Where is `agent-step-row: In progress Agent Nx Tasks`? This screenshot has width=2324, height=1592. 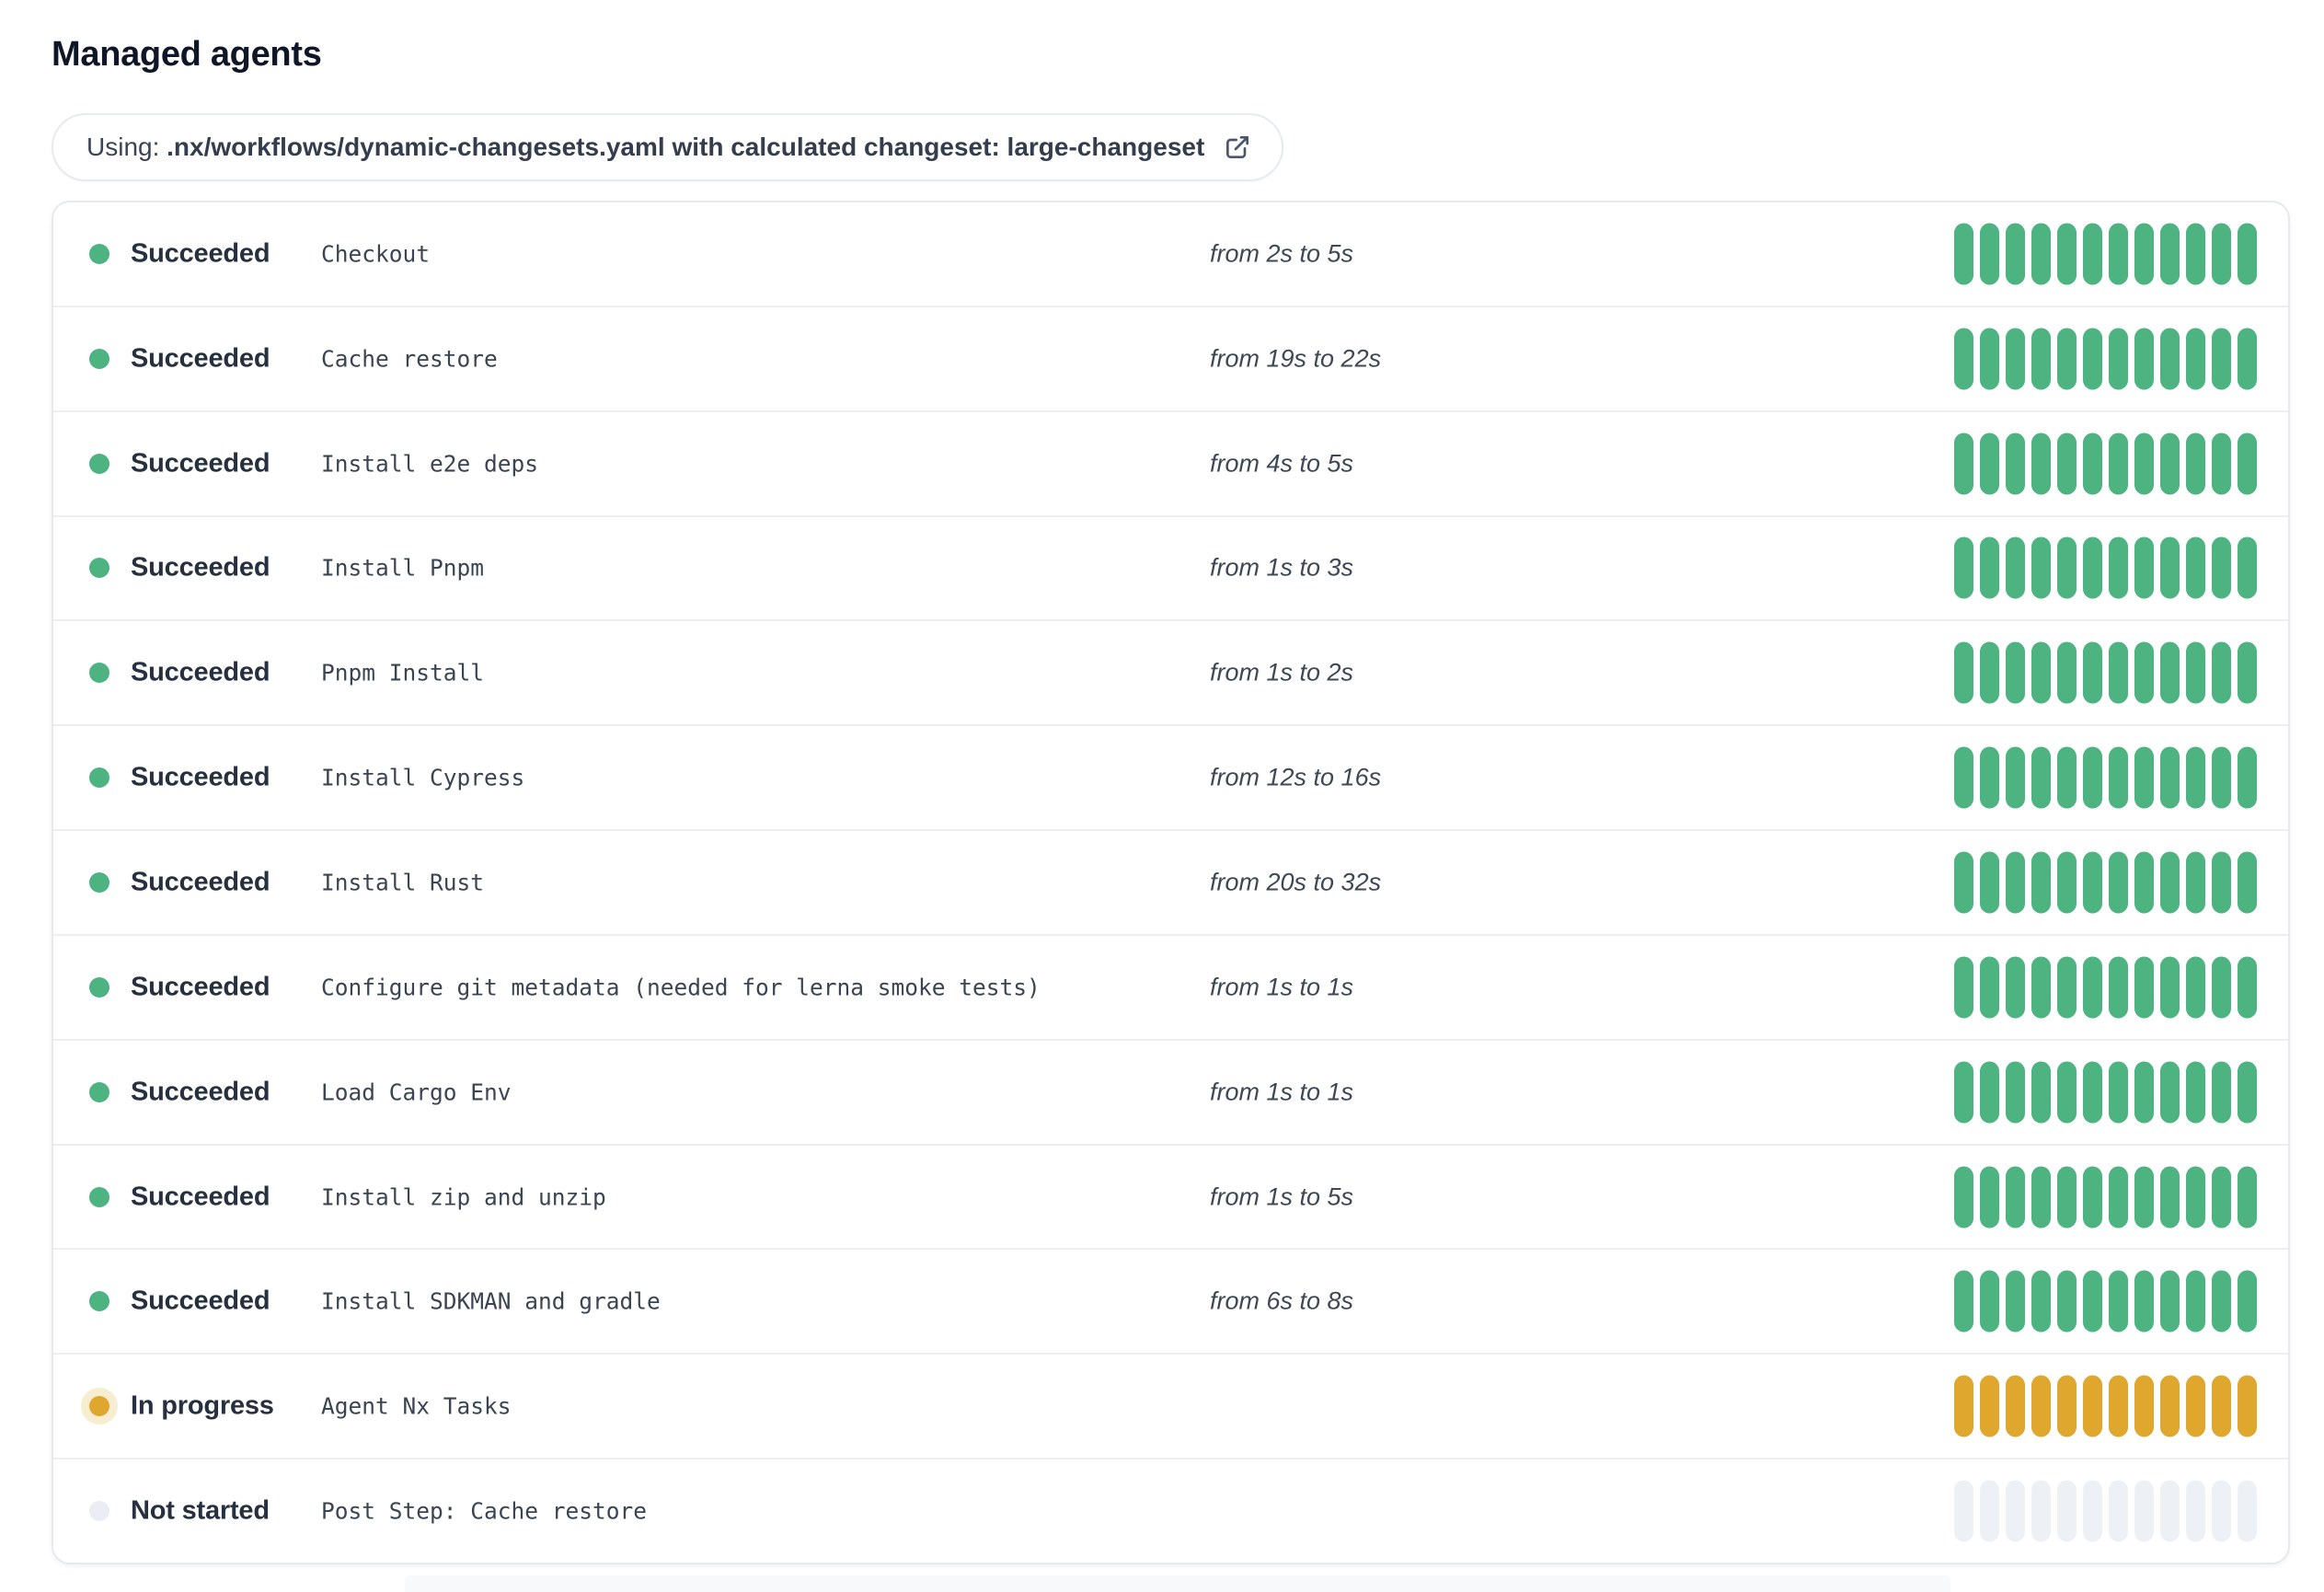 agent-step-row: In progress Agent Nx Tasks is located at coordinates (1171, 1406).